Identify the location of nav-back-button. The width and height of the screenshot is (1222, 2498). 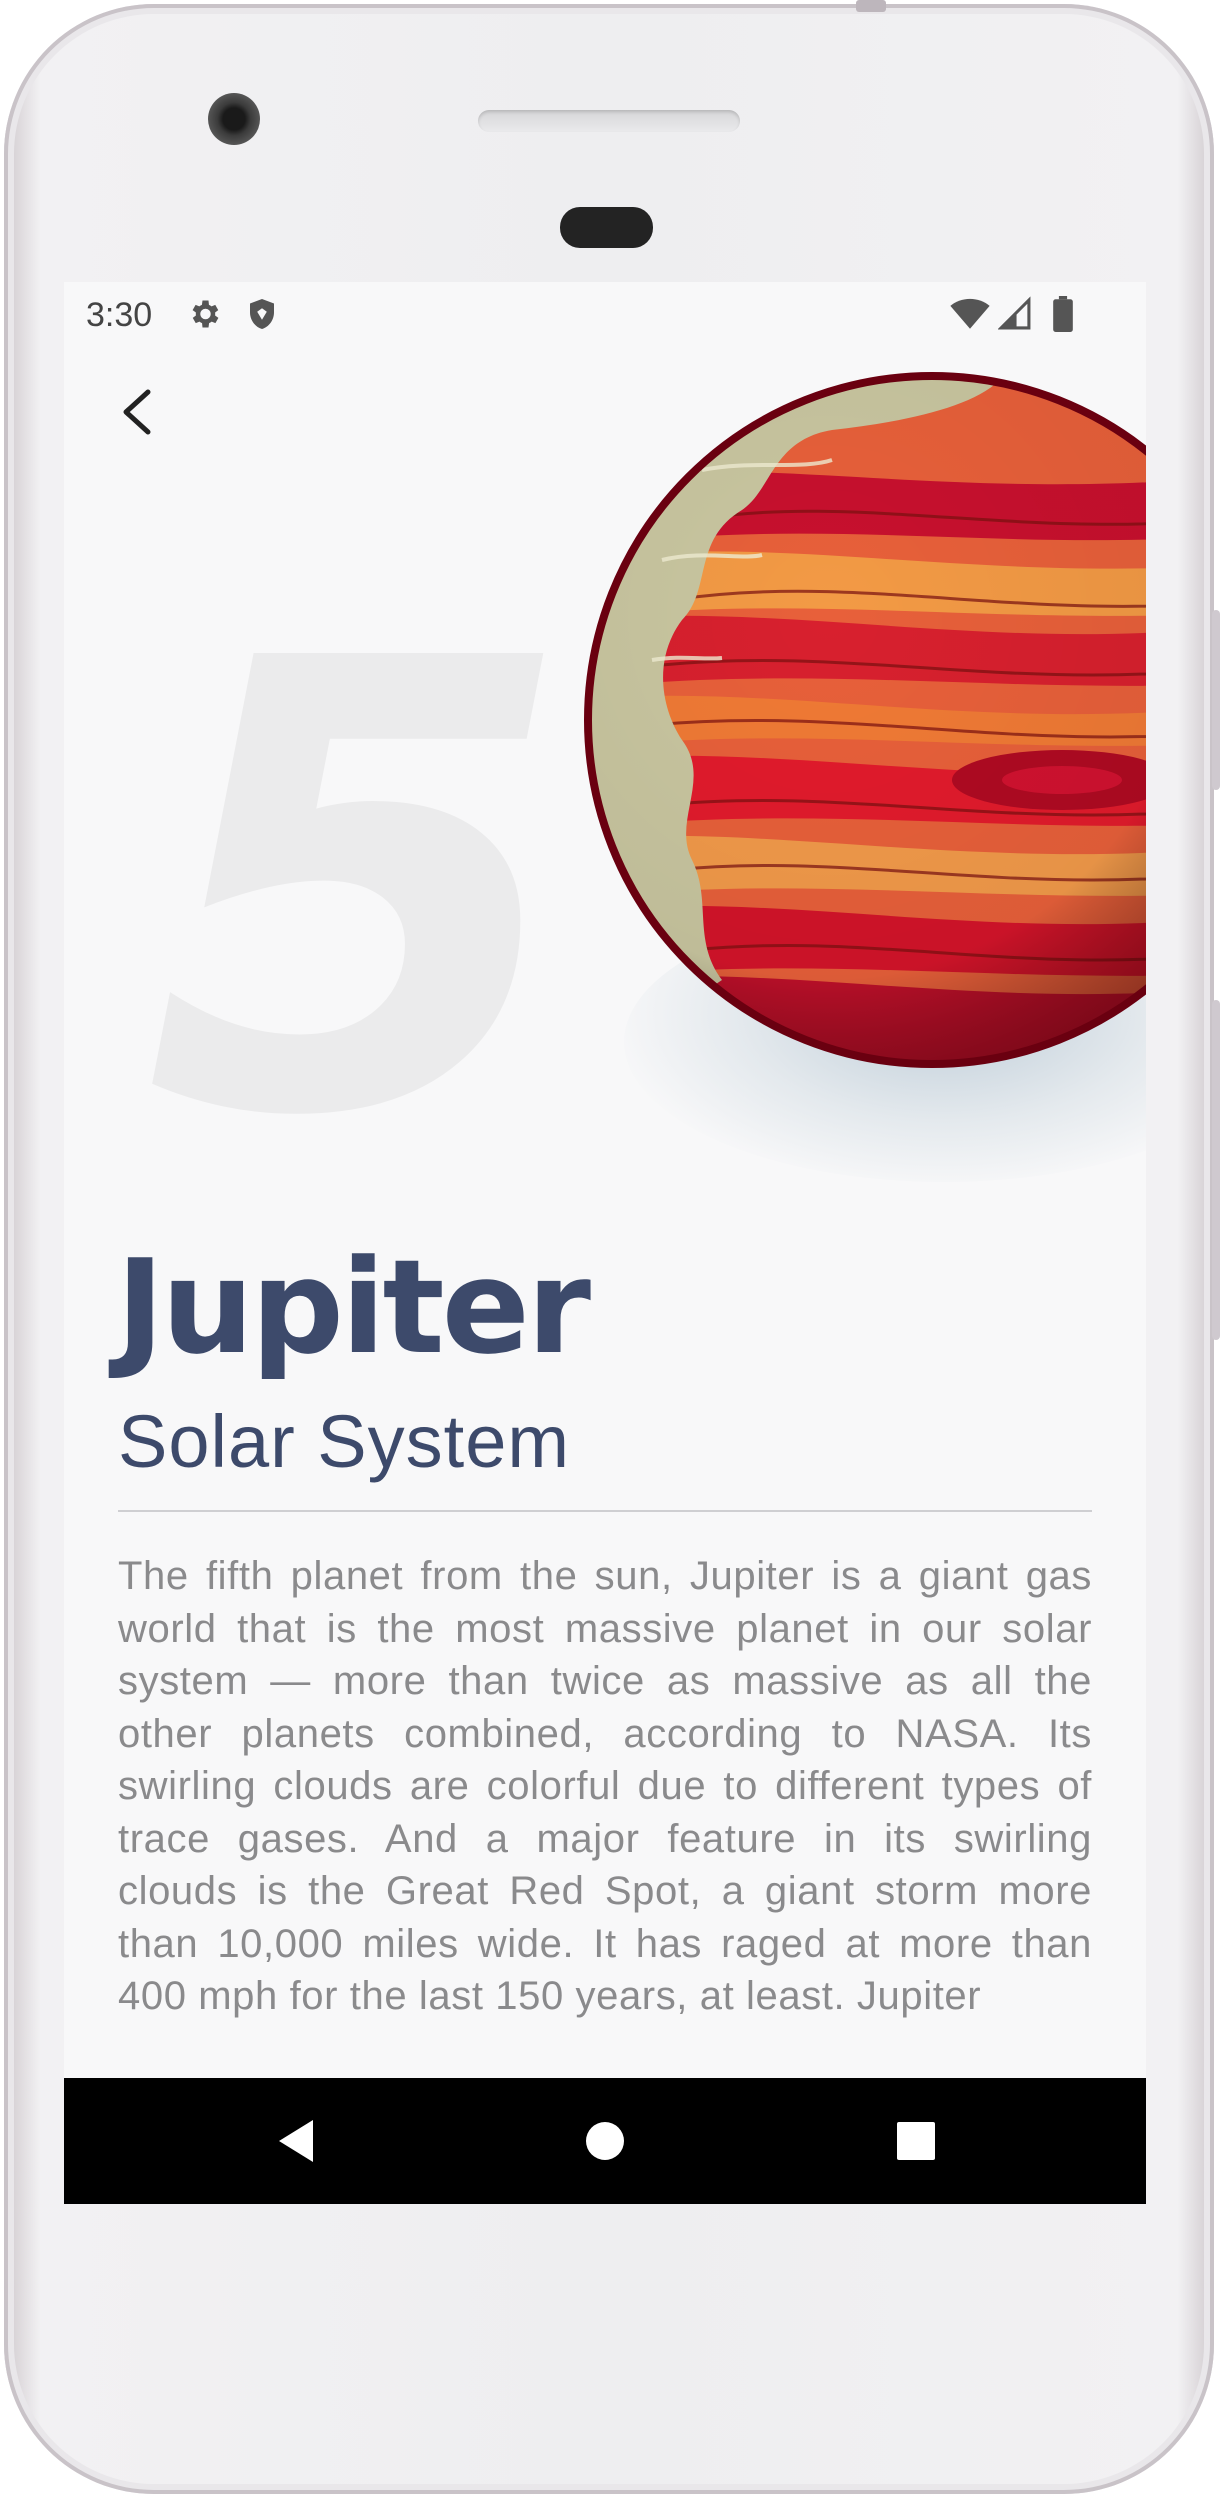
(300, 2141).